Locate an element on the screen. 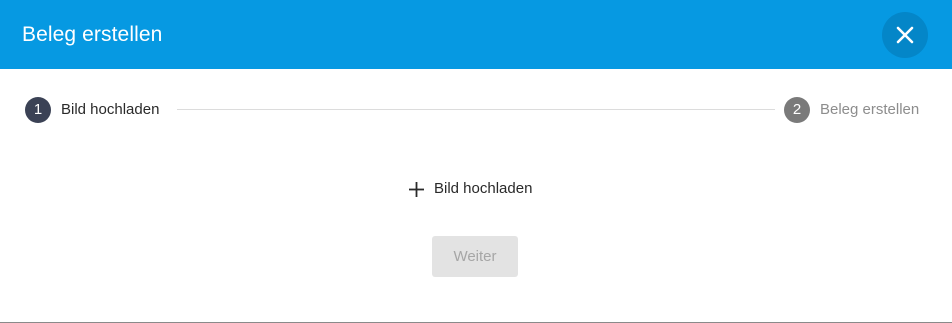 The width and height of the screenshot is (952, 323). step-create-receipt: 2 Beleg erstellen is located at coordinates (851, 110).